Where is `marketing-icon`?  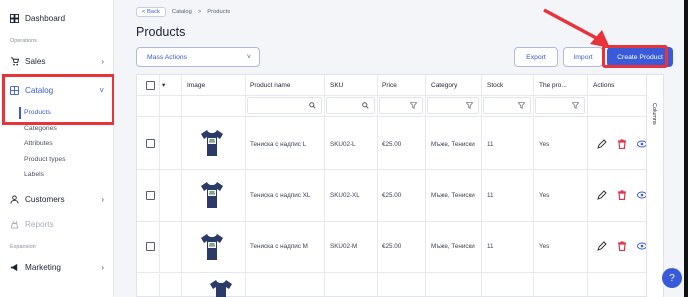 marketing-icon is located at coordinates (14, 267).